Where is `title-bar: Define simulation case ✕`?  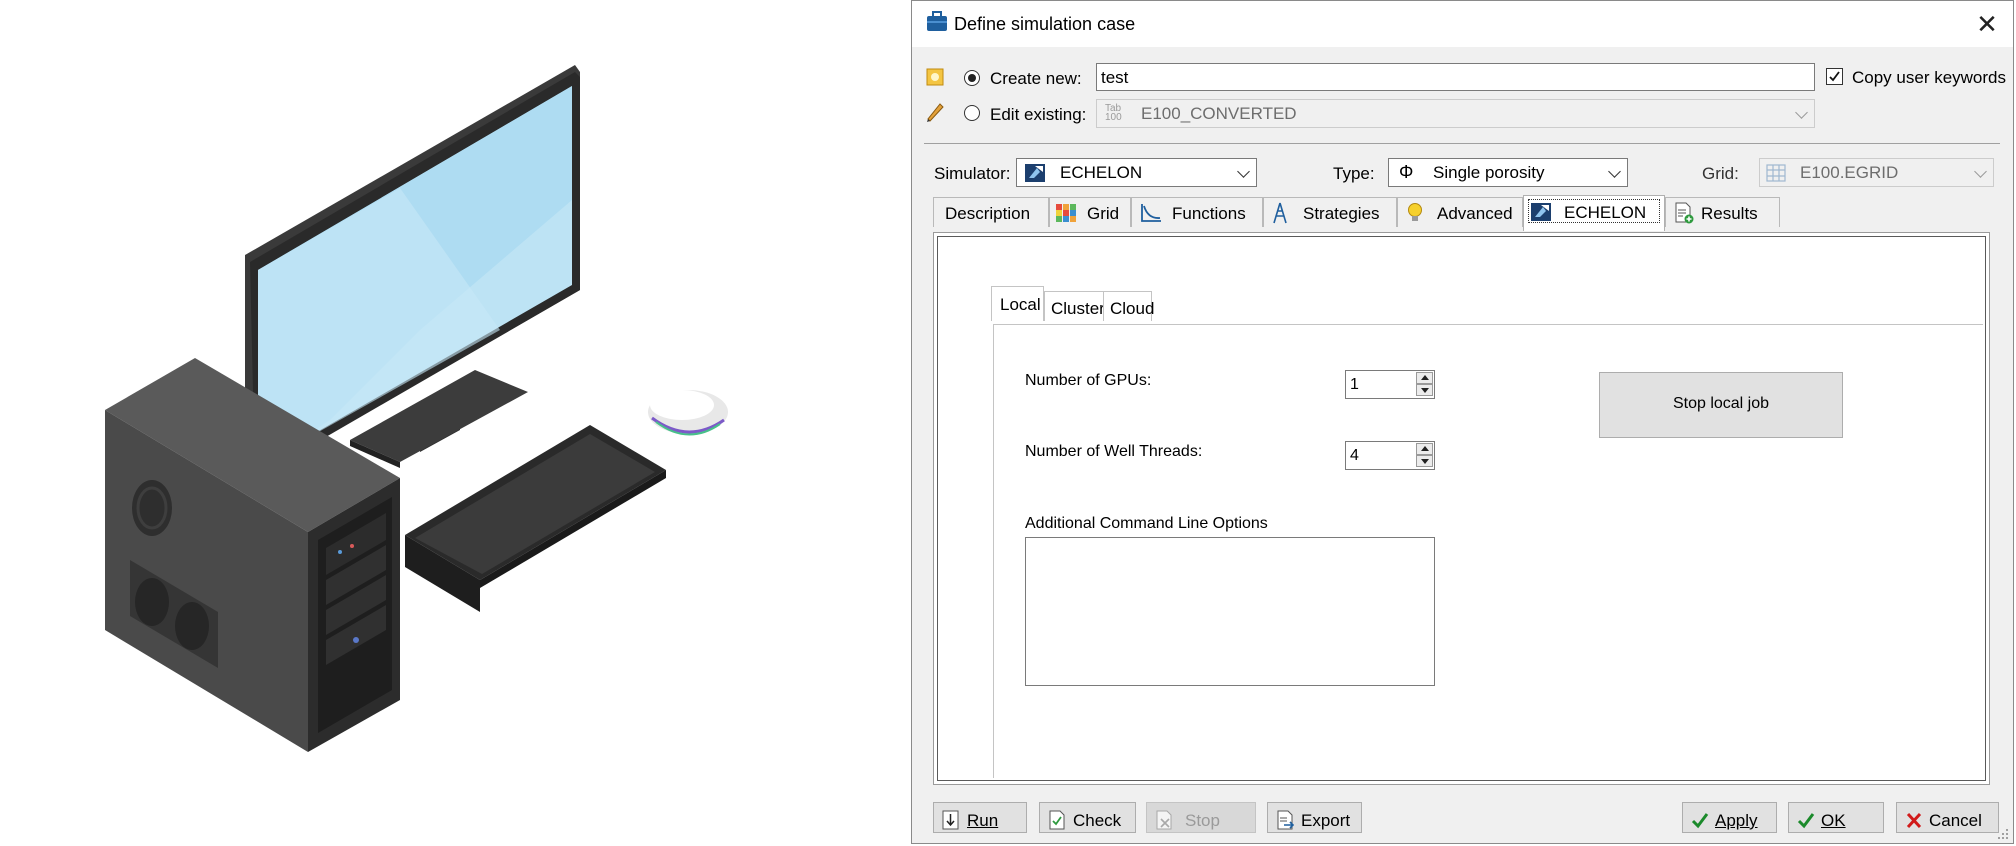
title-bar: Define simulation case ✕ is located at coordinates (1462, 24).